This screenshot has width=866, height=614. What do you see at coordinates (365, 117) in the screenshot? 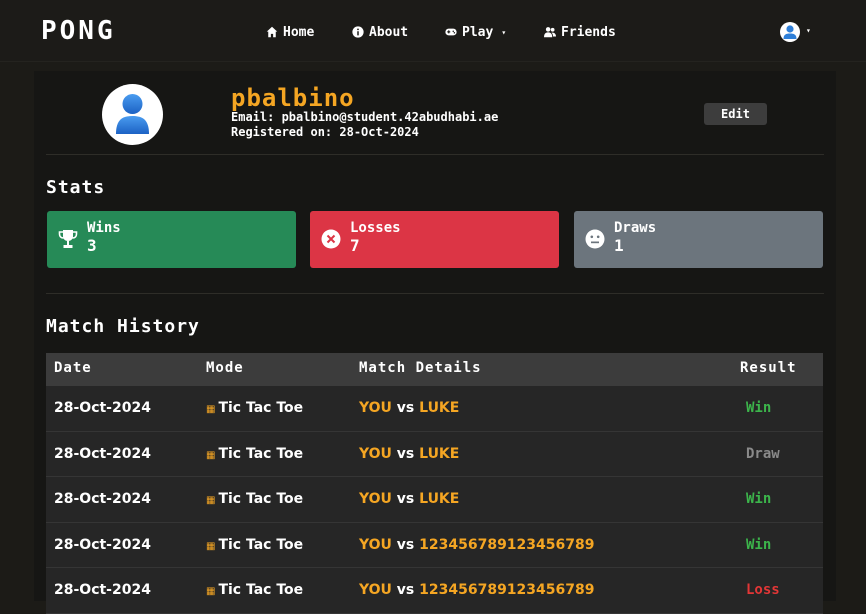
I see `profile-email: Email: pbalbino@student.42abudhabi.ae` at bounding box center [365, 117].